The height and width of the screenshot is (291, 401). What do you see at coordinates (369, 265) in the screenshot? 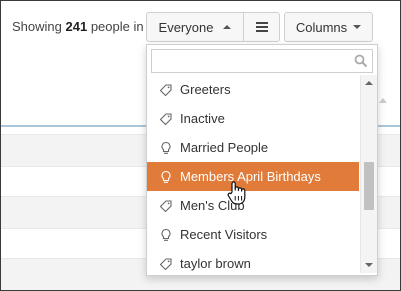
I see `scroll-down-icon` at bounding box center [369, 265].